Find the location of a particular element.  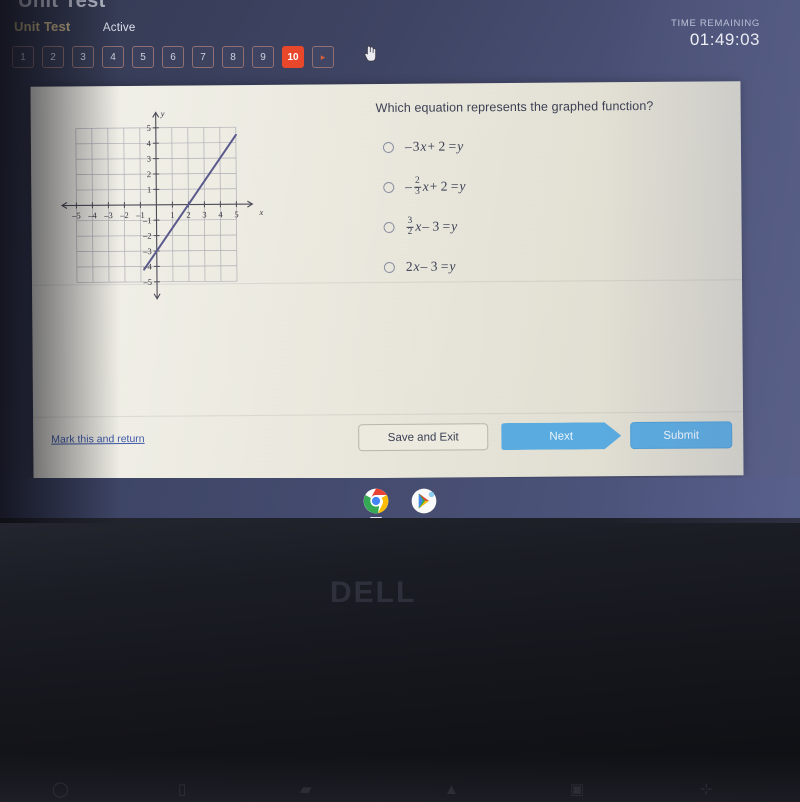

next-button: Next is located at coordinates (561, 436).